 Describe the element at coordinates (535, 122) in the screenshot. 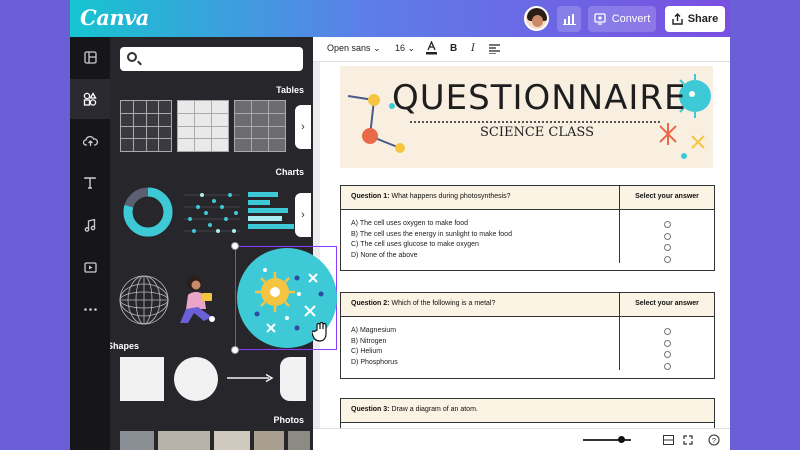

I see `title-divider` at that location.